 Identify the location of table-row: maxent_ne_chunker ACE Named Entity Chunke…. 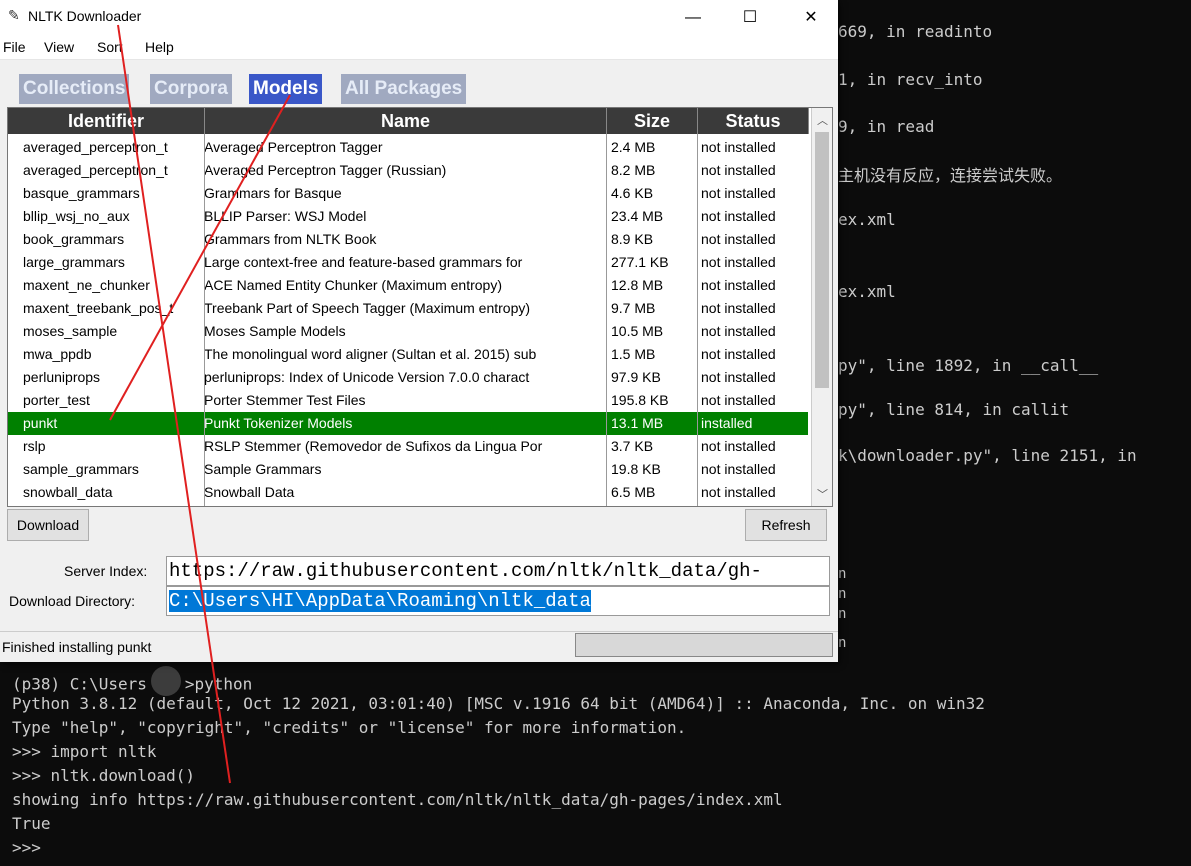
(408, 285).